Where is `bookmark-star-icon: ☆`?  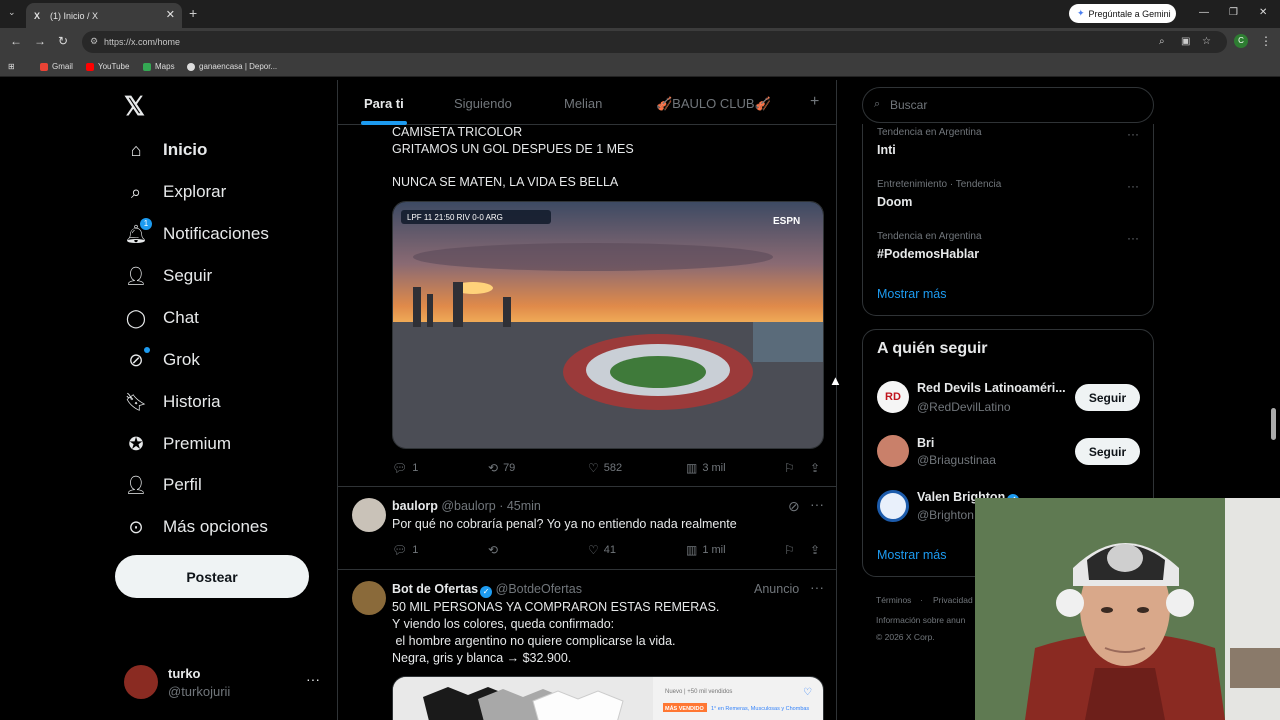 bookmark-star-icon: ☆ is located at coordinates (1206, 41).